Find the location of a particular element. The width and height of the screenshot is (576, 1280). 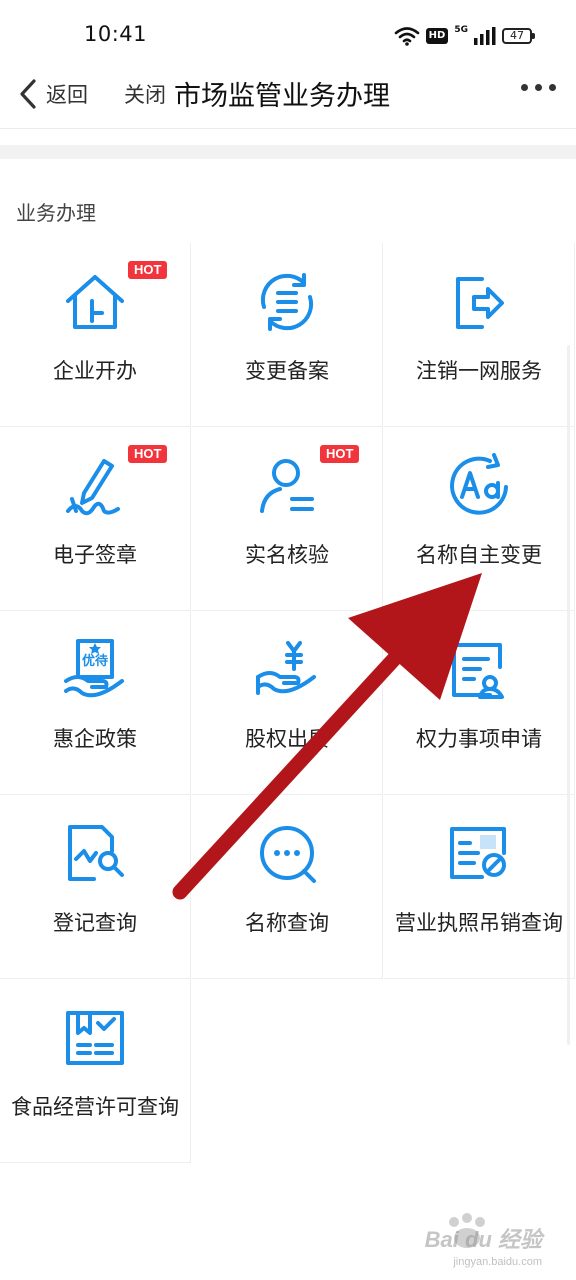

food-license-icon is located at coordinates (95, 1038).